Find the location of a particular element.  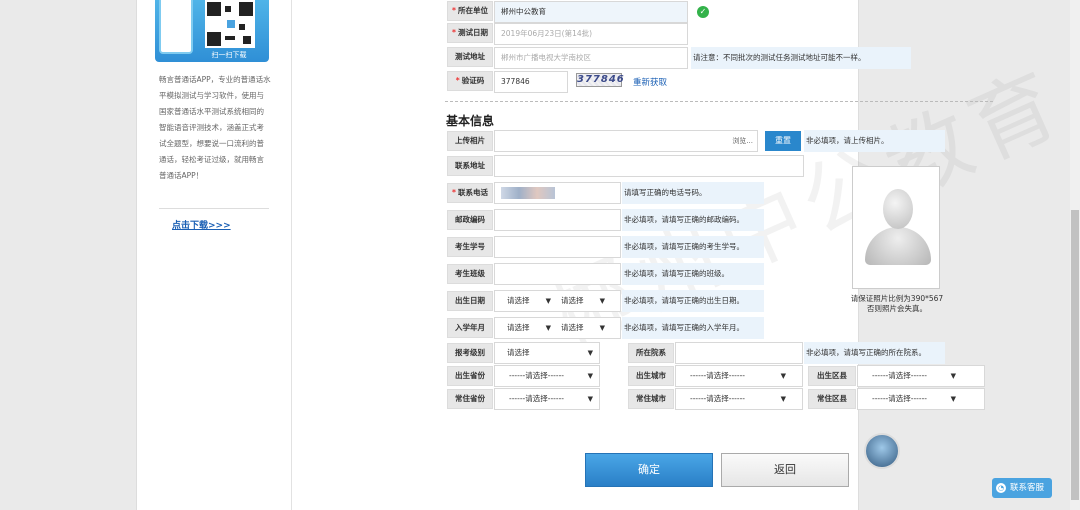

phone-label-text: 联系电话 is located at coordinates (472, 192).